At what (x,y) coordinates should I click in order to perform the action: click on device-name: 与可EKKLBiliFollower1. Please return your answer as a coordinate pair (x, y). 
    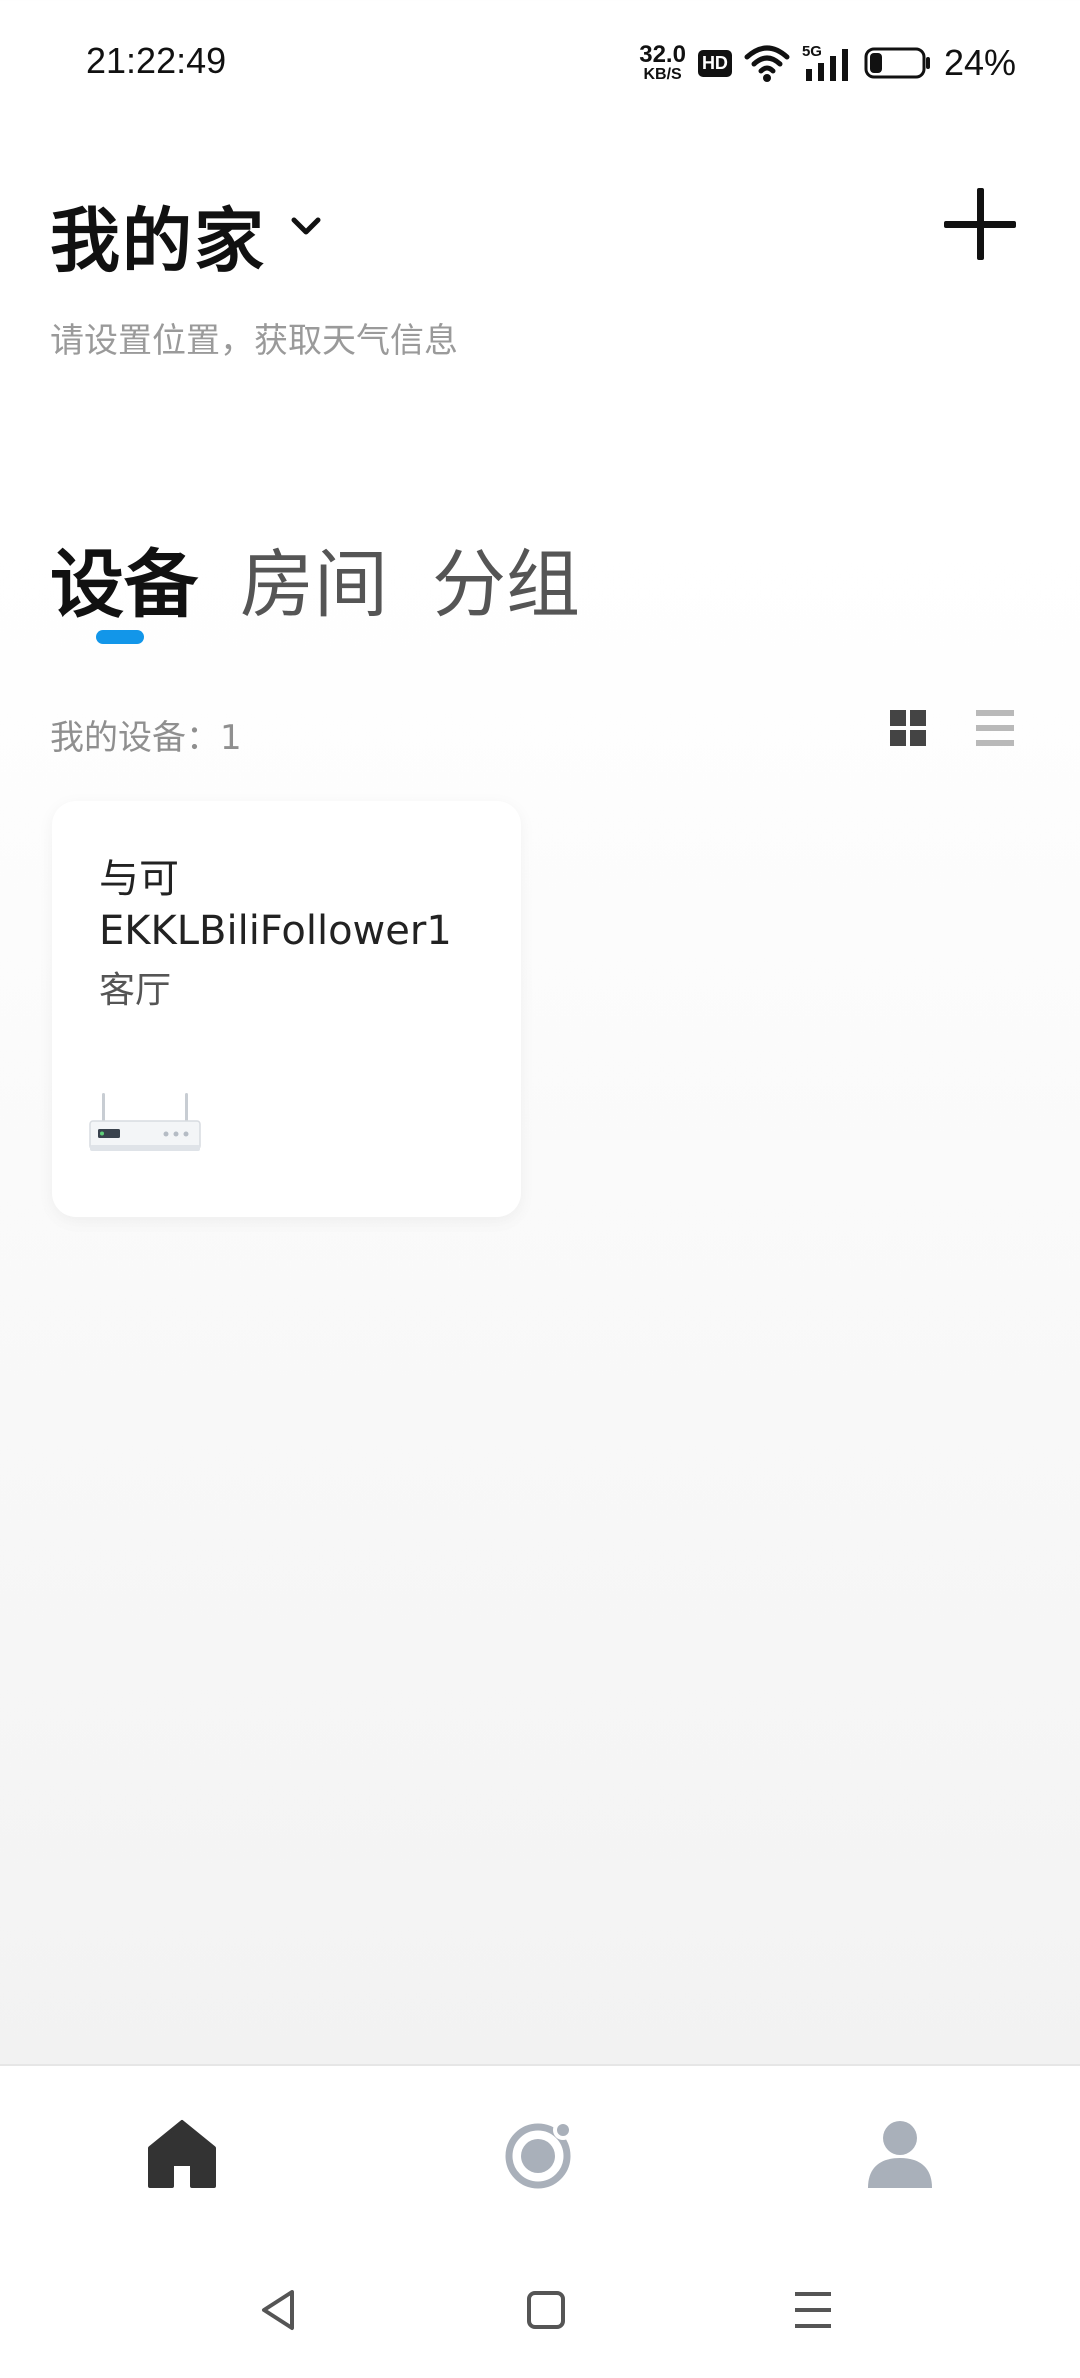
    Looking at the image, I should click on (275, 905).